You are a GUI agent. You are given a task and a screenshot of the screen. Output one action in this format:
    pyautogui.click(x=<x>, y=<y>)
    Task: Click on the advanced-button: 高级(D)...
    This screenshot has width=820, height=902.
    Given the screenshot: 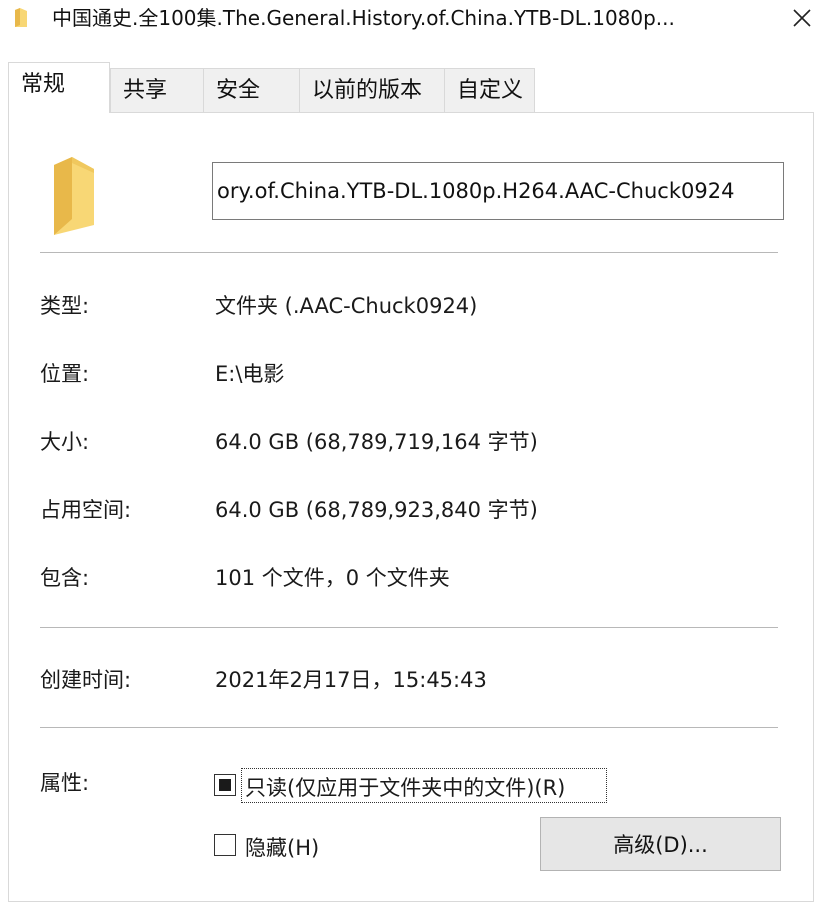 What is the action you would take?
    pyautogui.click(x=660, y=844)
    